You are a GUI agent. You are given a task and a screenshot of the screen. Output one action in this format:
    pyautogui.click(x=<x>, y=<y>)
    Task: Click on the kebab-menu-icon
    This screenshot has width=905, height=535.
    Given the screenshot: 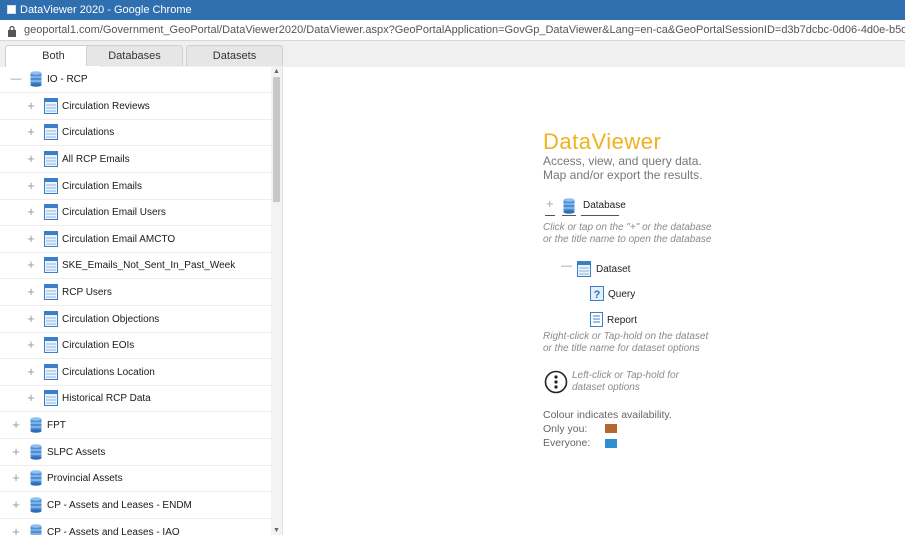 What is the action you would take?
    pyautogui.click(x=556, y=384)
    